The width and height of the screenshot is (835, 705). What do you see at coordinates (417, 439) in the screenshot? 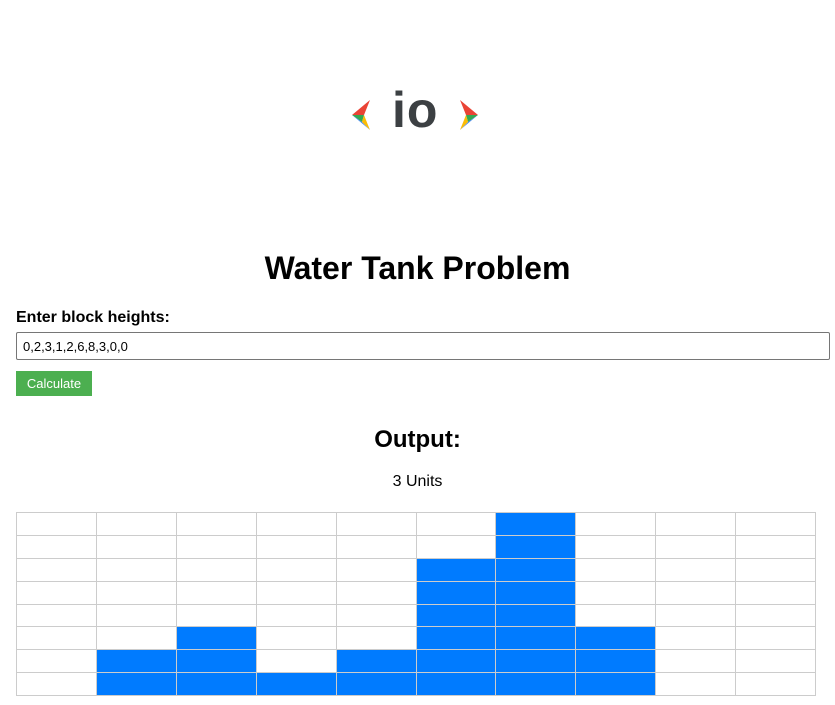
I see `output-heading: Output:` at bounding box center [417, 439].